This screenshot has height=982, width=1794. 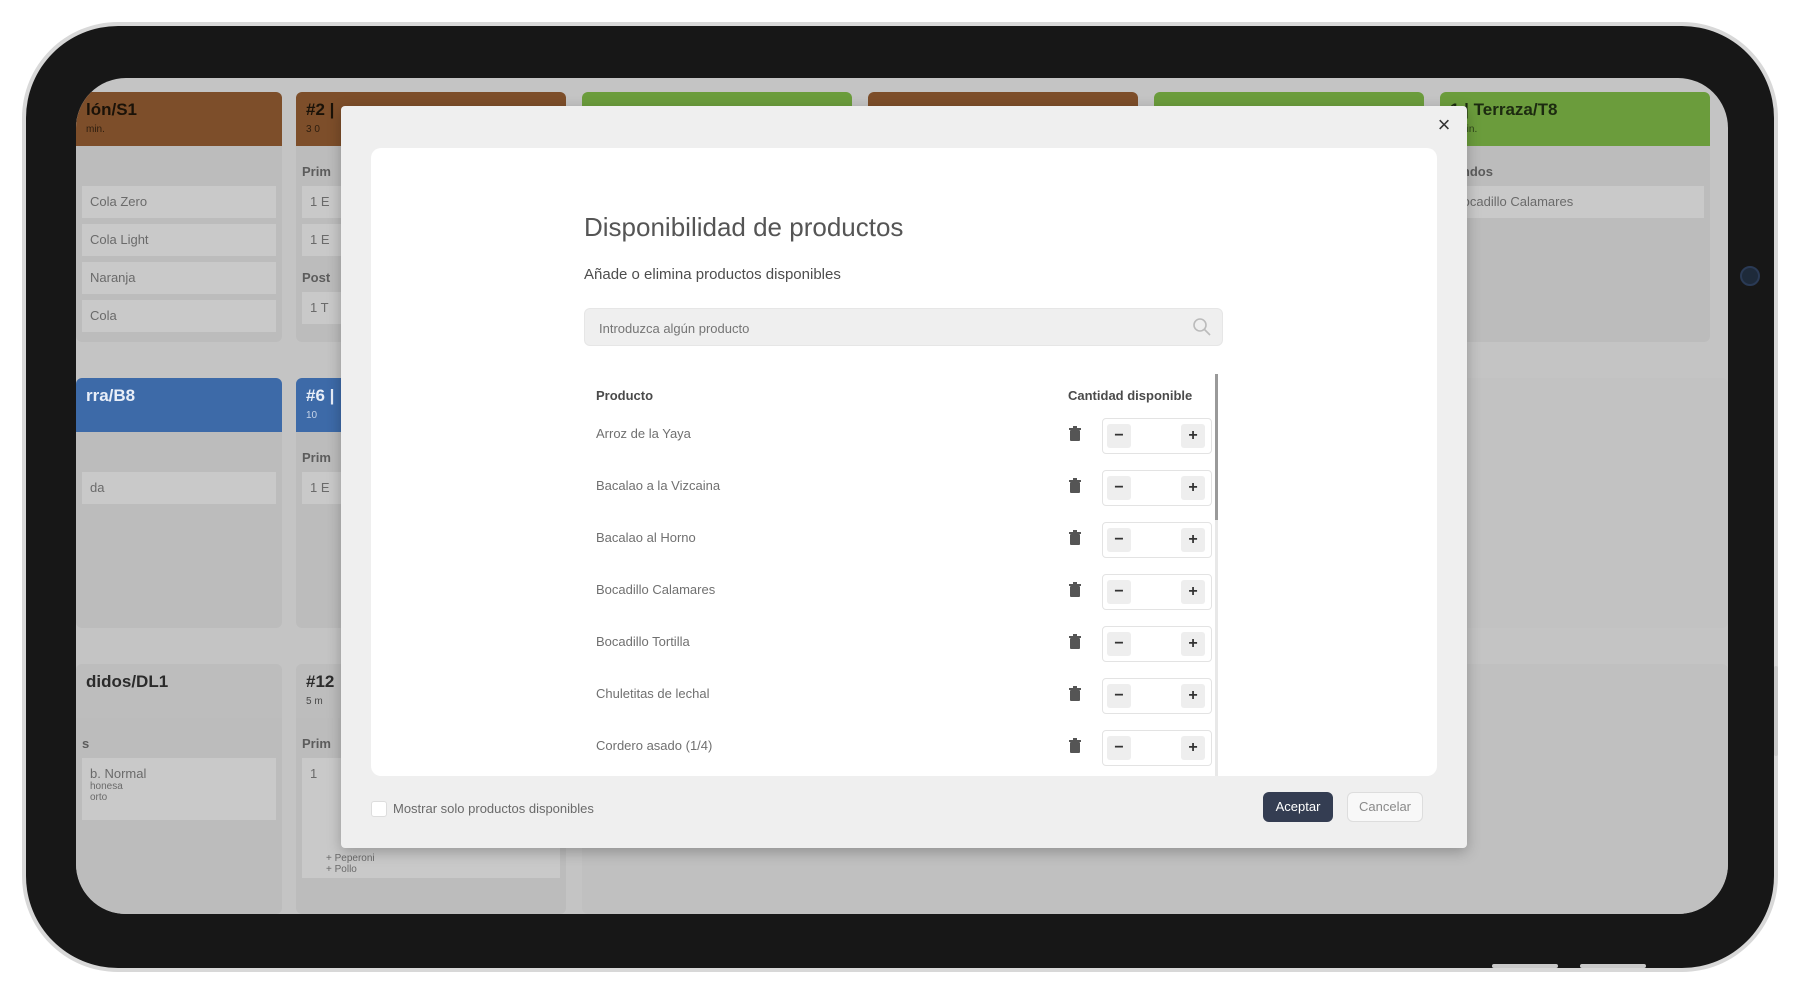 I want to click on product-name: Bocadillo Tortilla, so click(x=643, y=641).